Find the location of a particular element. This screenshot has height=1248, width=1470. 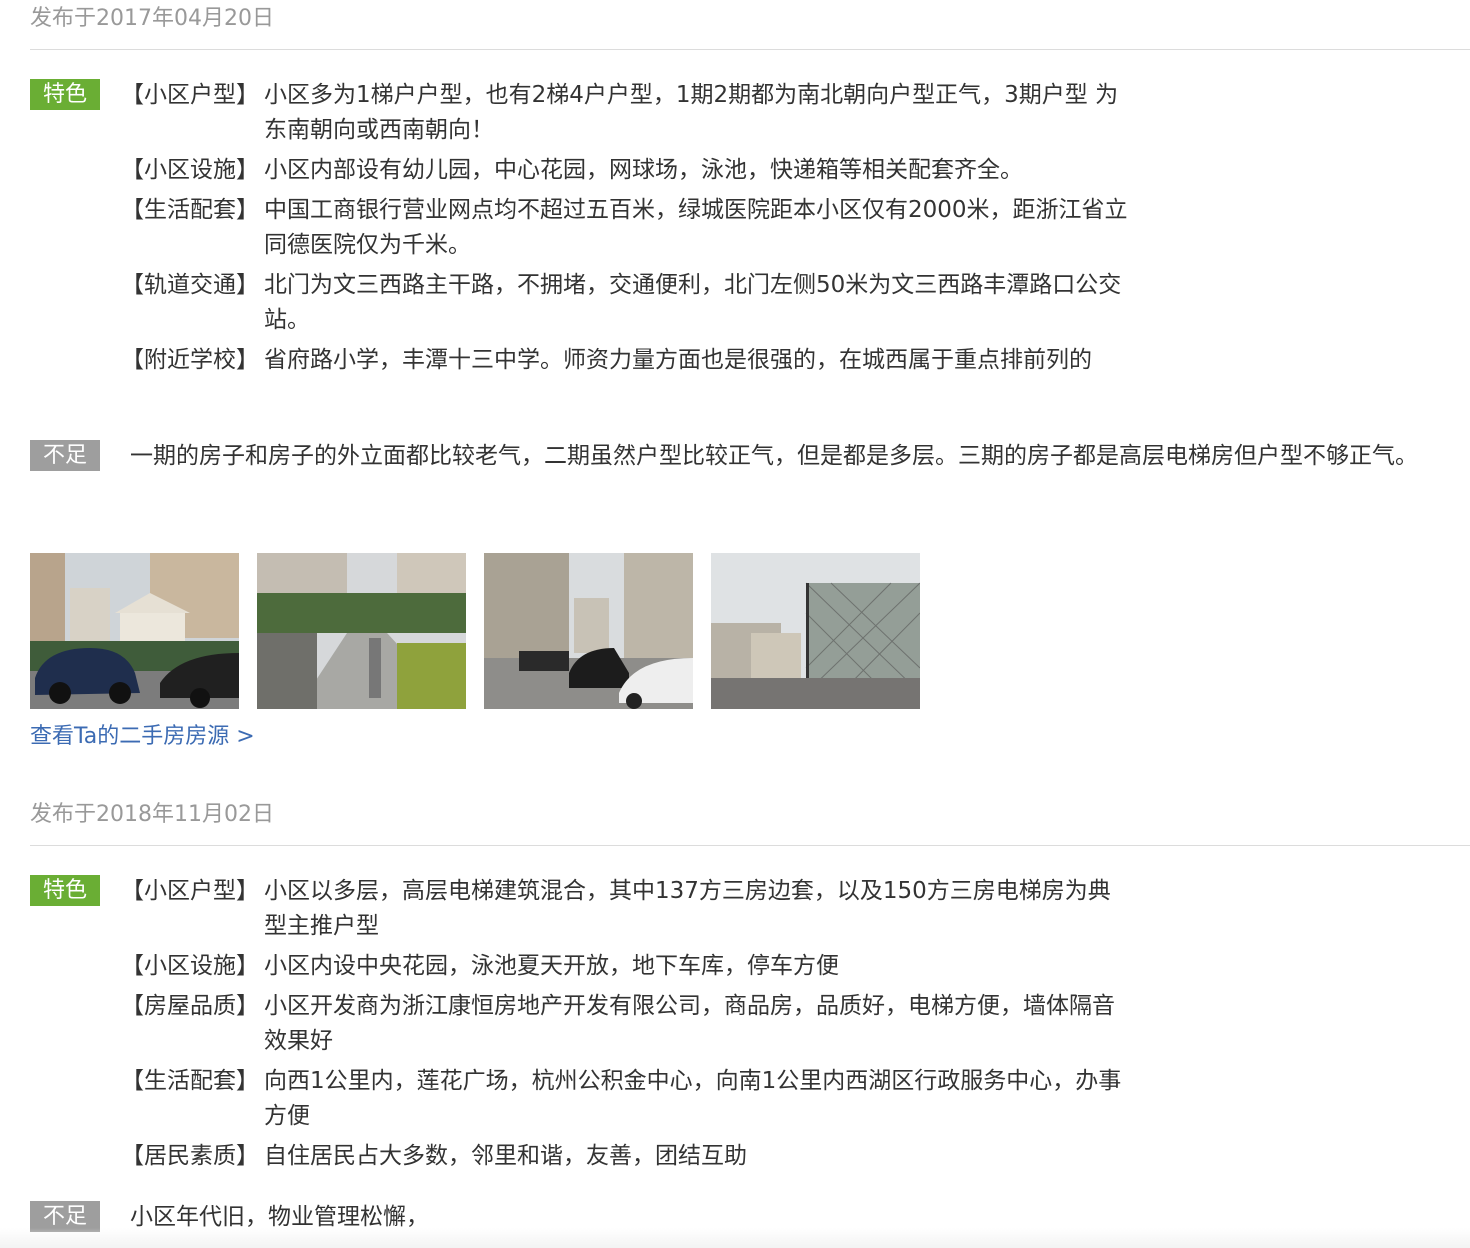

feature-item: 【居民素质】 自住居民占大多数，邻里和谐，友善，团结互助 is located at coordinates (626, 1156).